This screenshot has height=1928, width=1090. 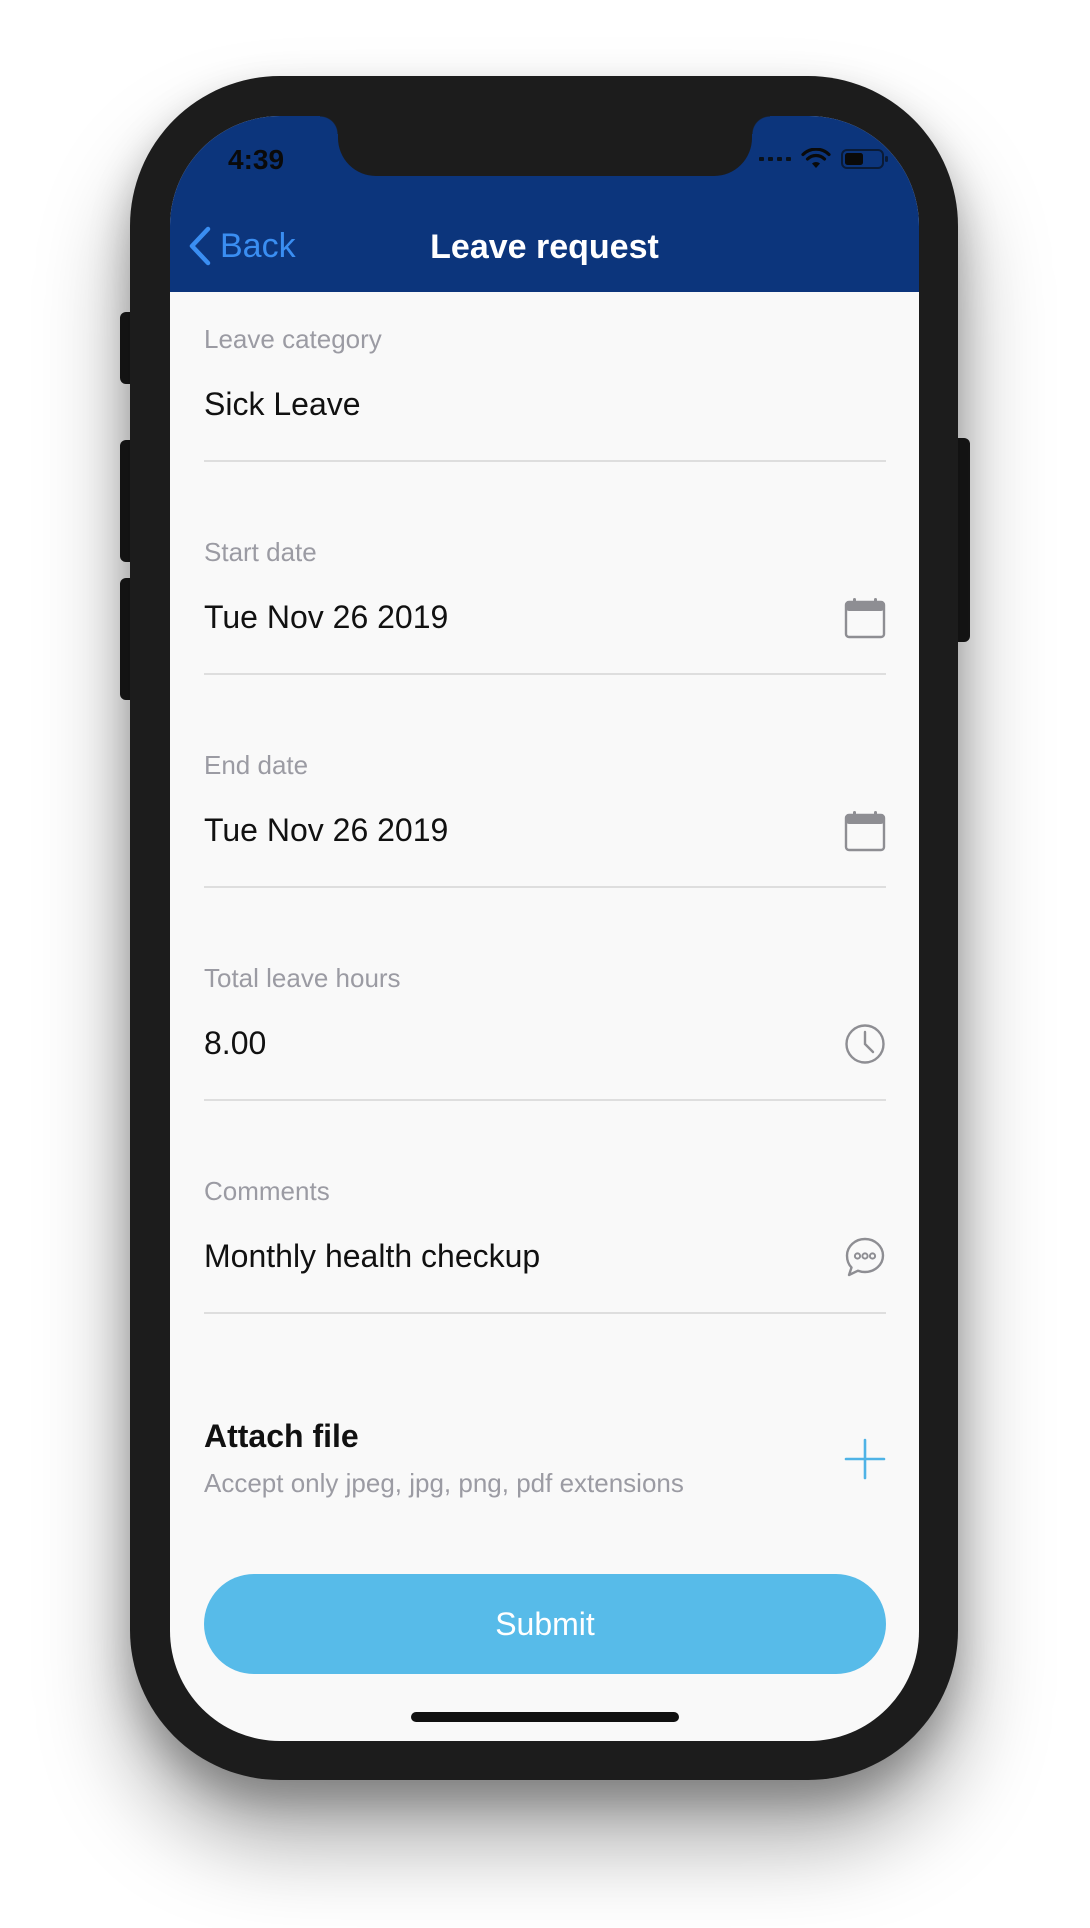 What do you see at coordinates (281, 1436) in the screenshot?
I see `attach-title: Attach file` at bounding box center [281, 1436].